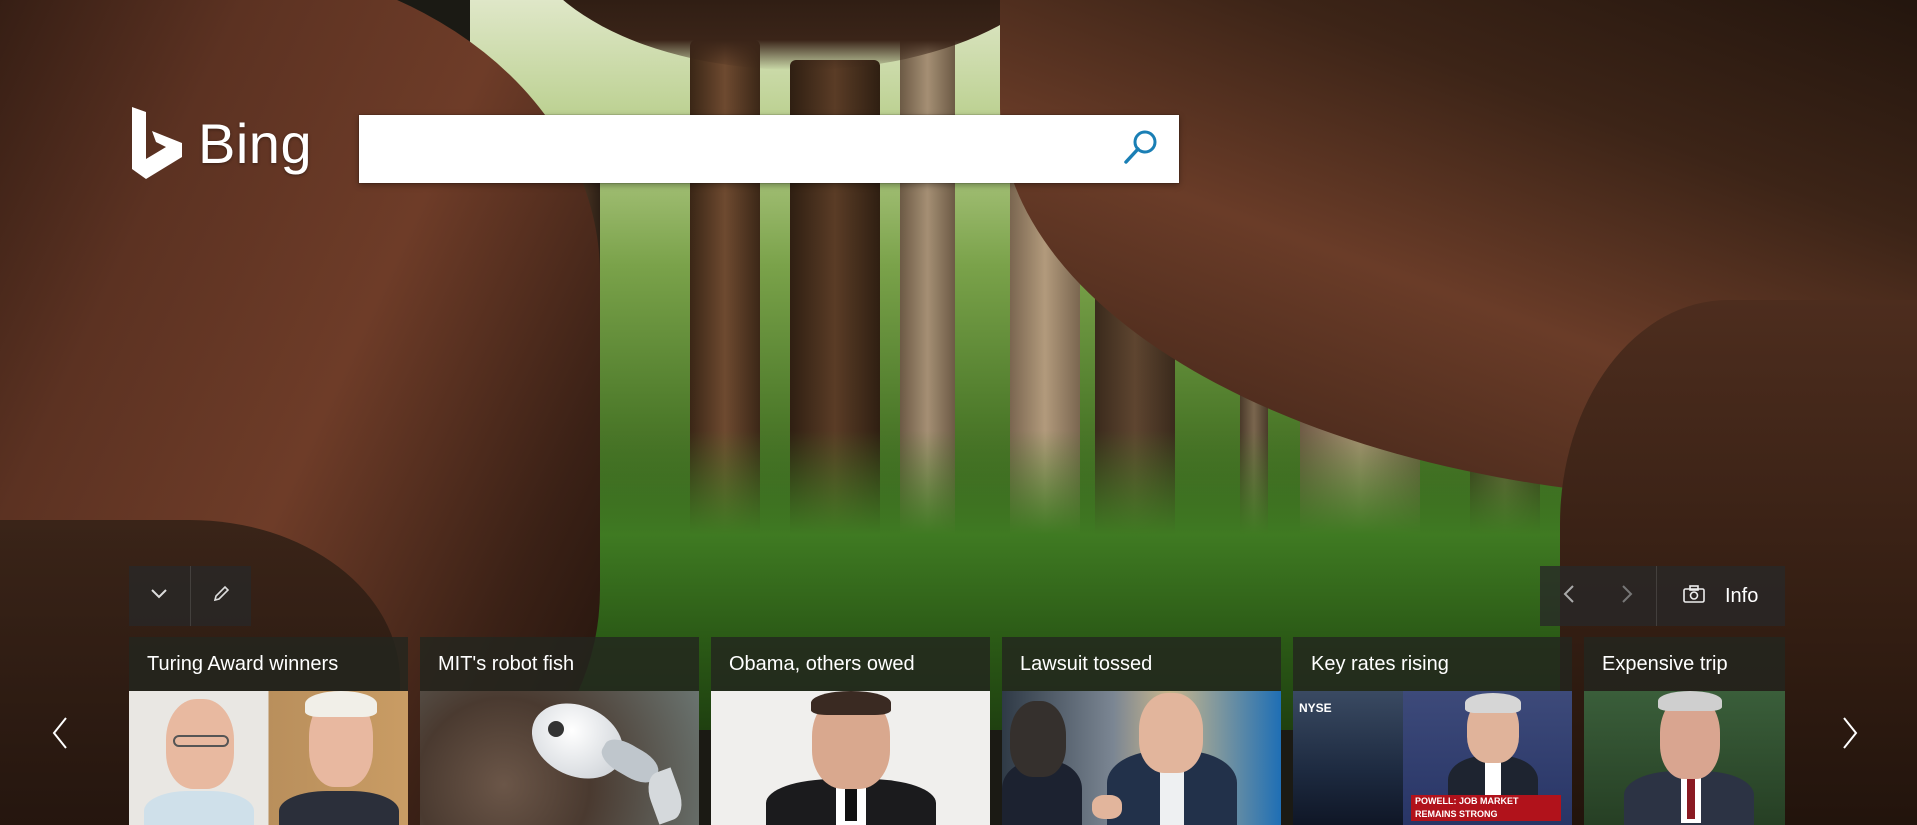  I want to click on chevron-down-icon, so click(159, 596).